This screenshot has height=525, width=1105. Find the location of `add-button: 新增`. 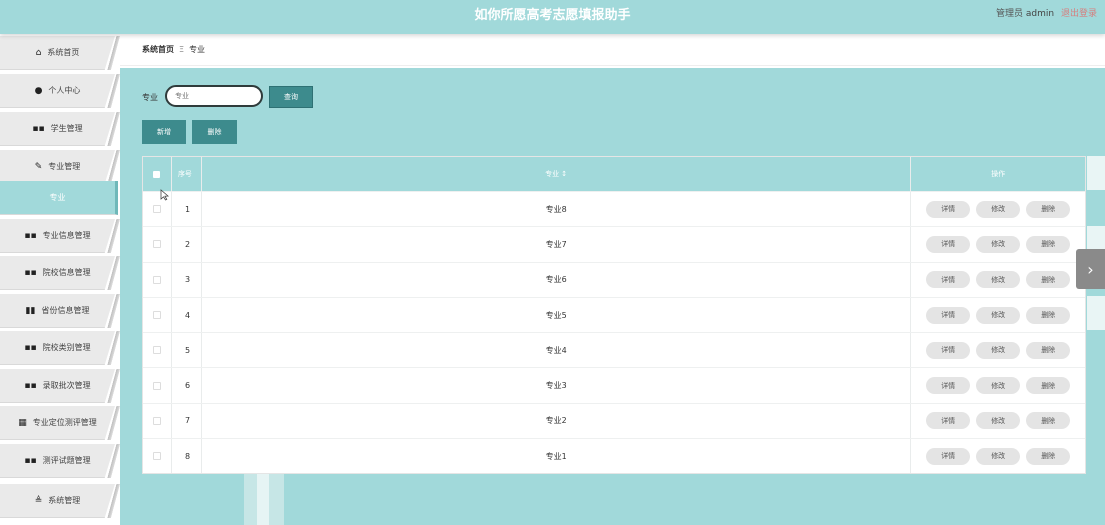

add-button: 新增 is located at coordinates (164, 132).